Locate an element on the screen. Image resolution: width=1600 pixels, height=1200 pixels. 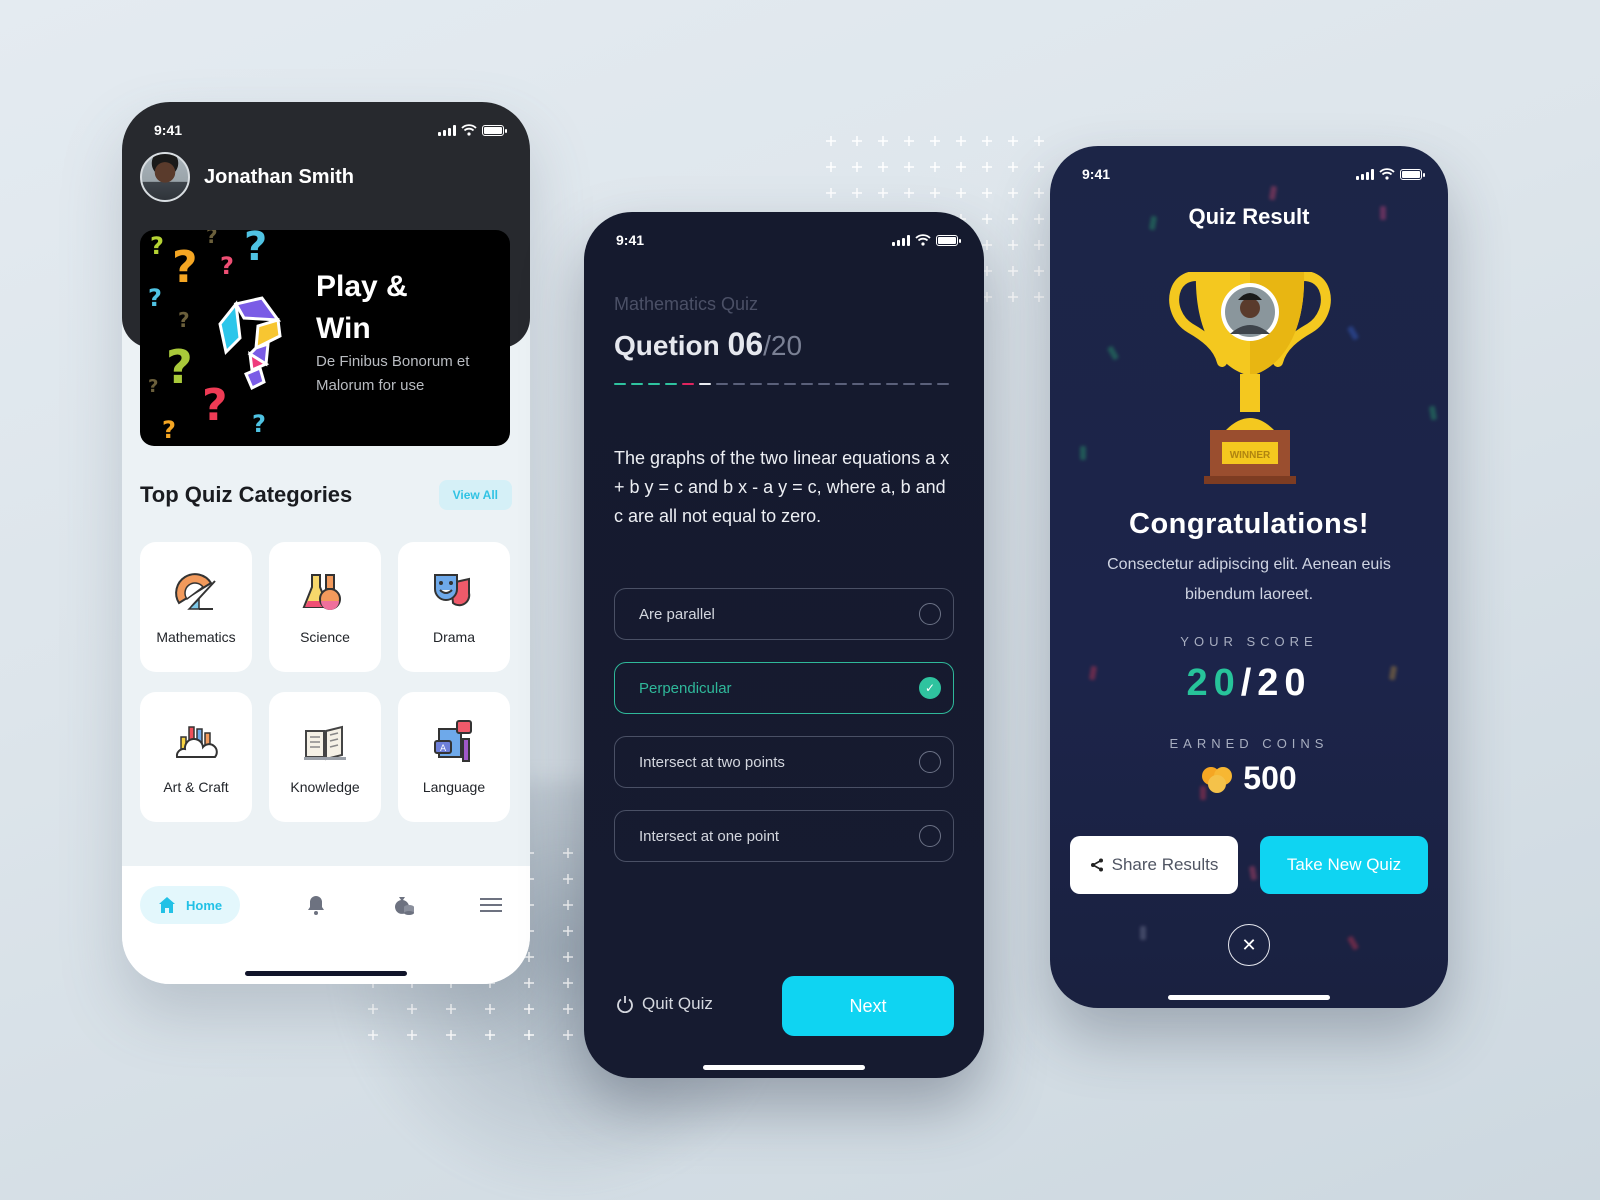
nav-home-tab: Home is located at coordinates (190, 905).